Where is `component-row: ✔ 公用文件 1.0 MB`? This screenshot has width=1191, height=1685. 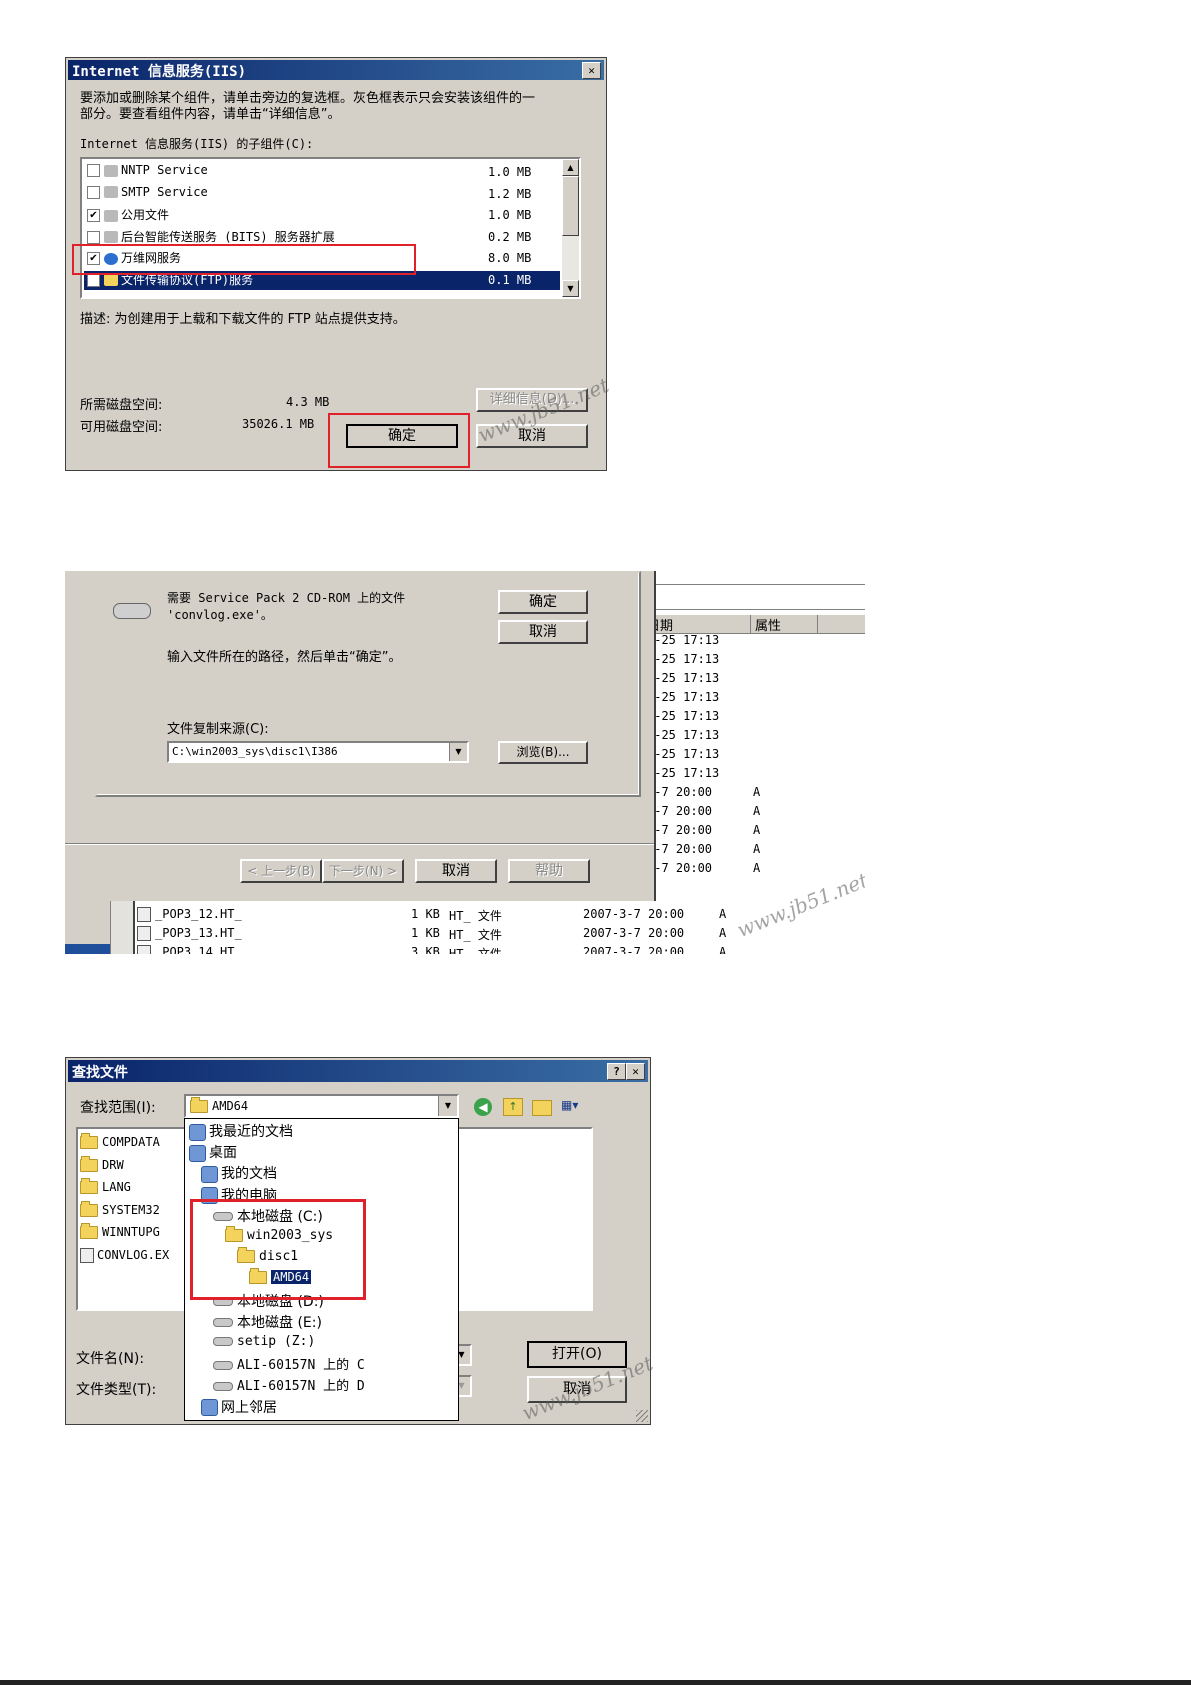
component-row: ✔ 公用文件 1.0 MB is located at coordinates (322, 215).